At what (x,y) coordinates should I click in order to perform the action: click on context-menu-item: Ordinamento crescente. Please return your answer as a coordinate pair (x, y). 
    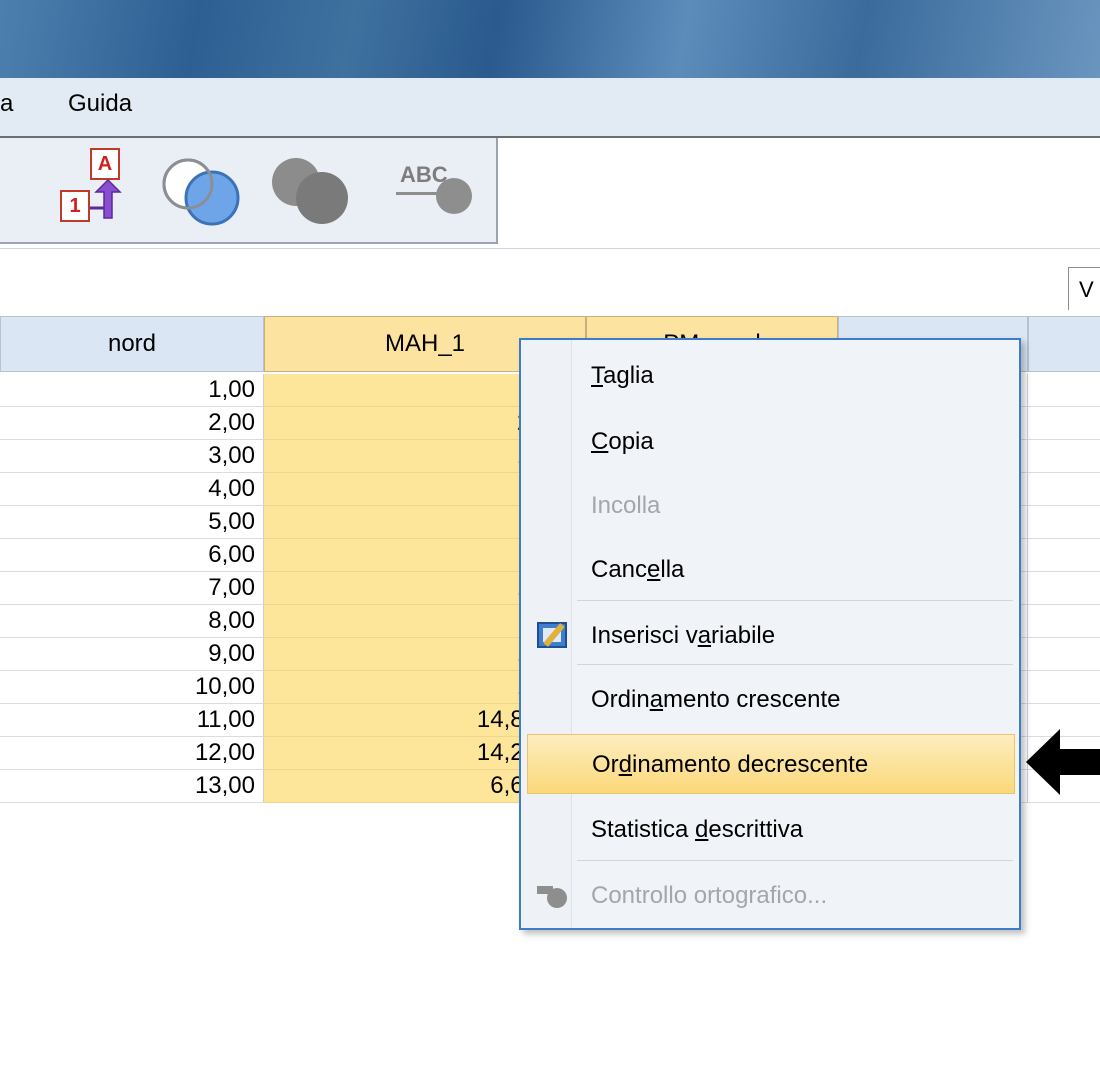
    Looking at the image, I should click on (771, 700).